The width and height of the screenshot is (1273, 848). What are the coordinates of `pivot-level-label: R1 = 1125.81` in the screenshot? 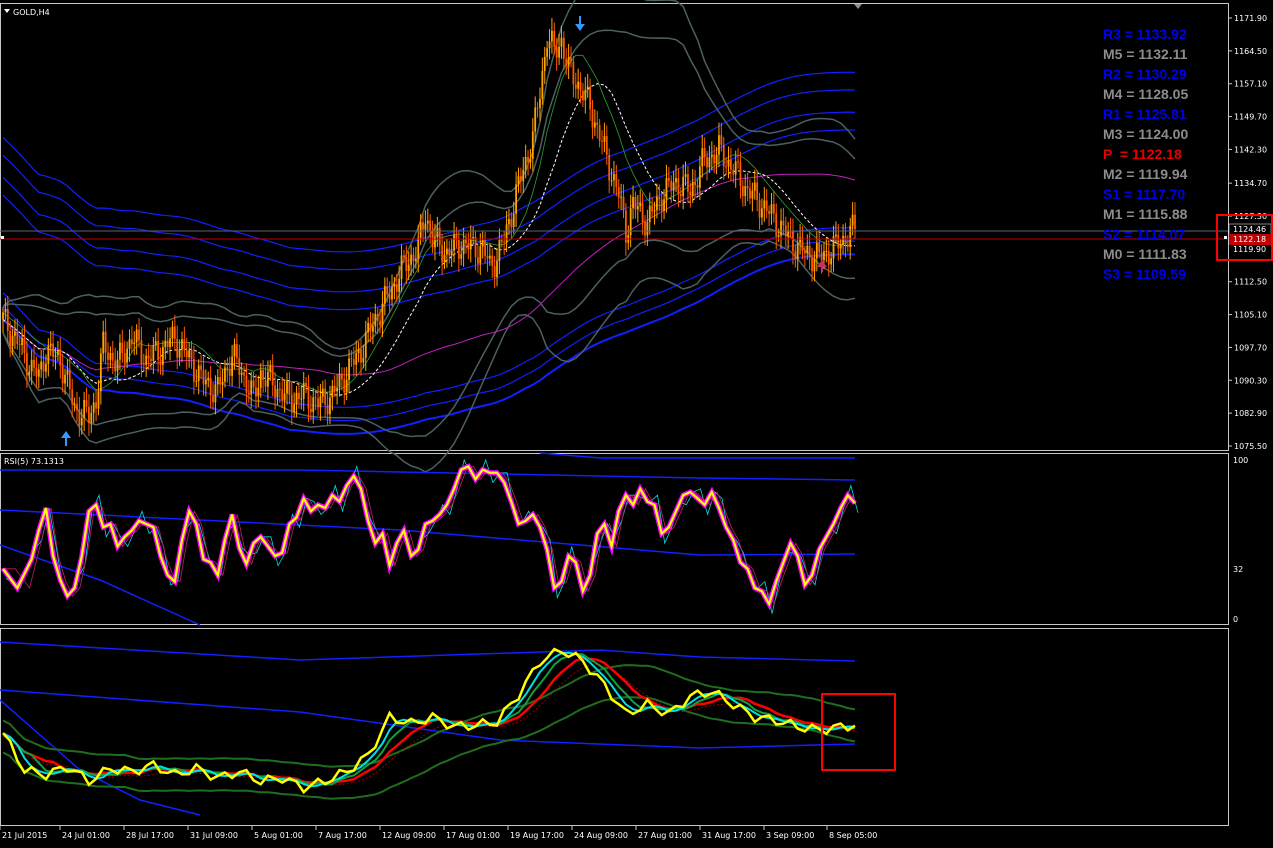 It's located at (1145, 114).